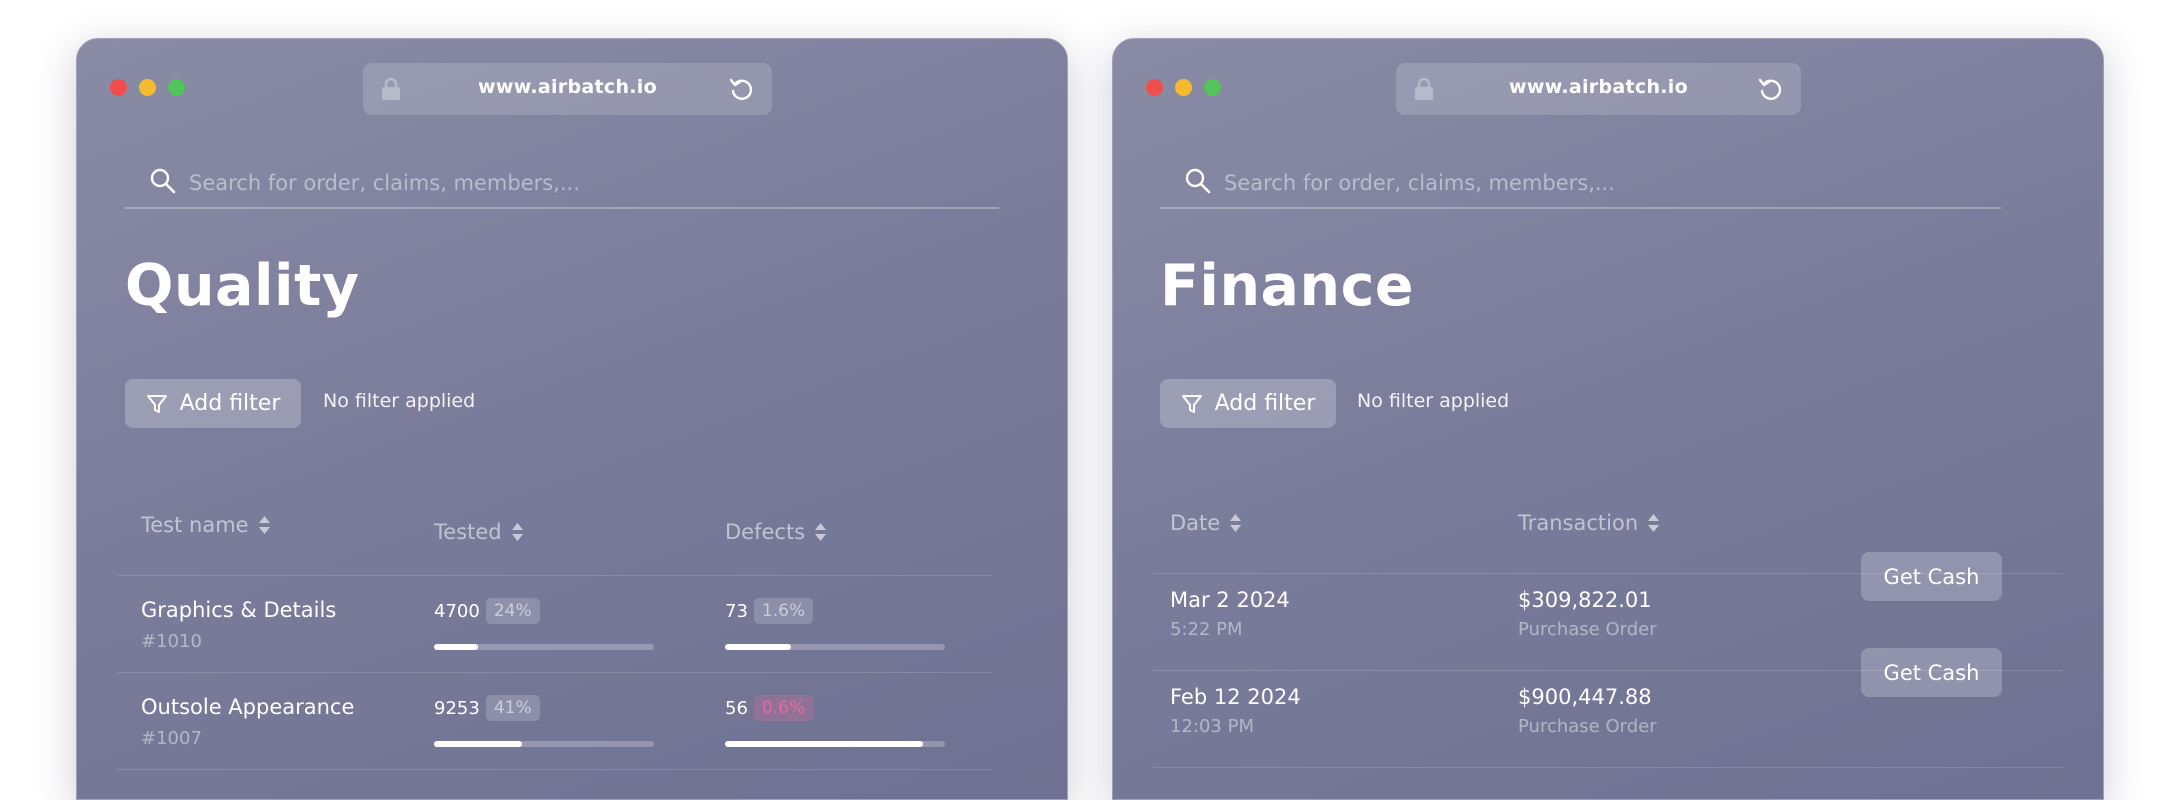 The width and height of the screenshot is (2173, 800). Describe the element at coordinates (1212, 726) in the screenshot. I see `transaction-time: 12:03 PM` at that location.